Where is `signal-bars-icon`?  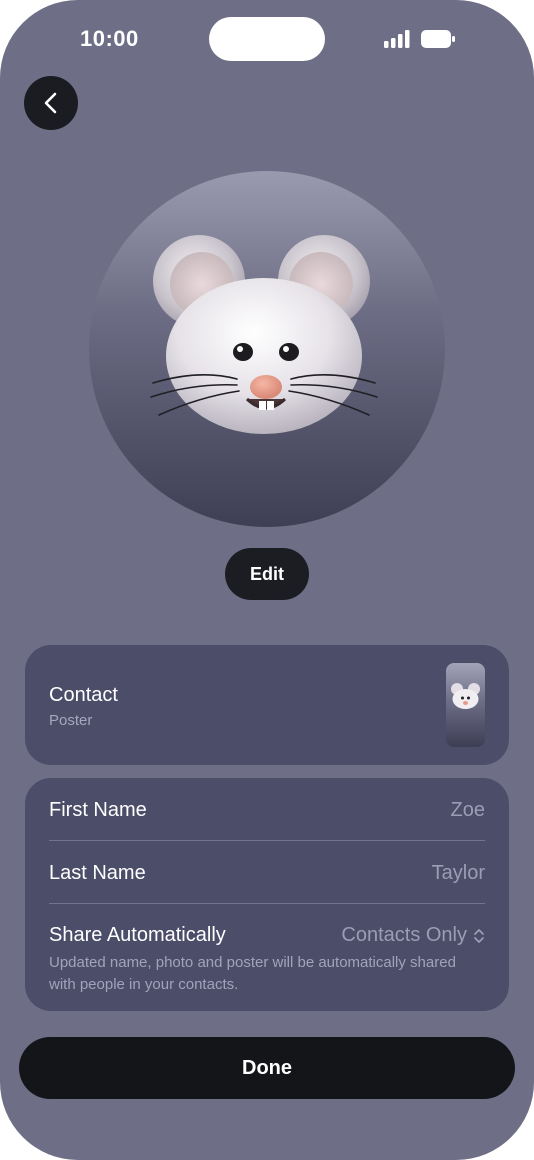
signal-bars-icon is located at coordinates (397, 39).